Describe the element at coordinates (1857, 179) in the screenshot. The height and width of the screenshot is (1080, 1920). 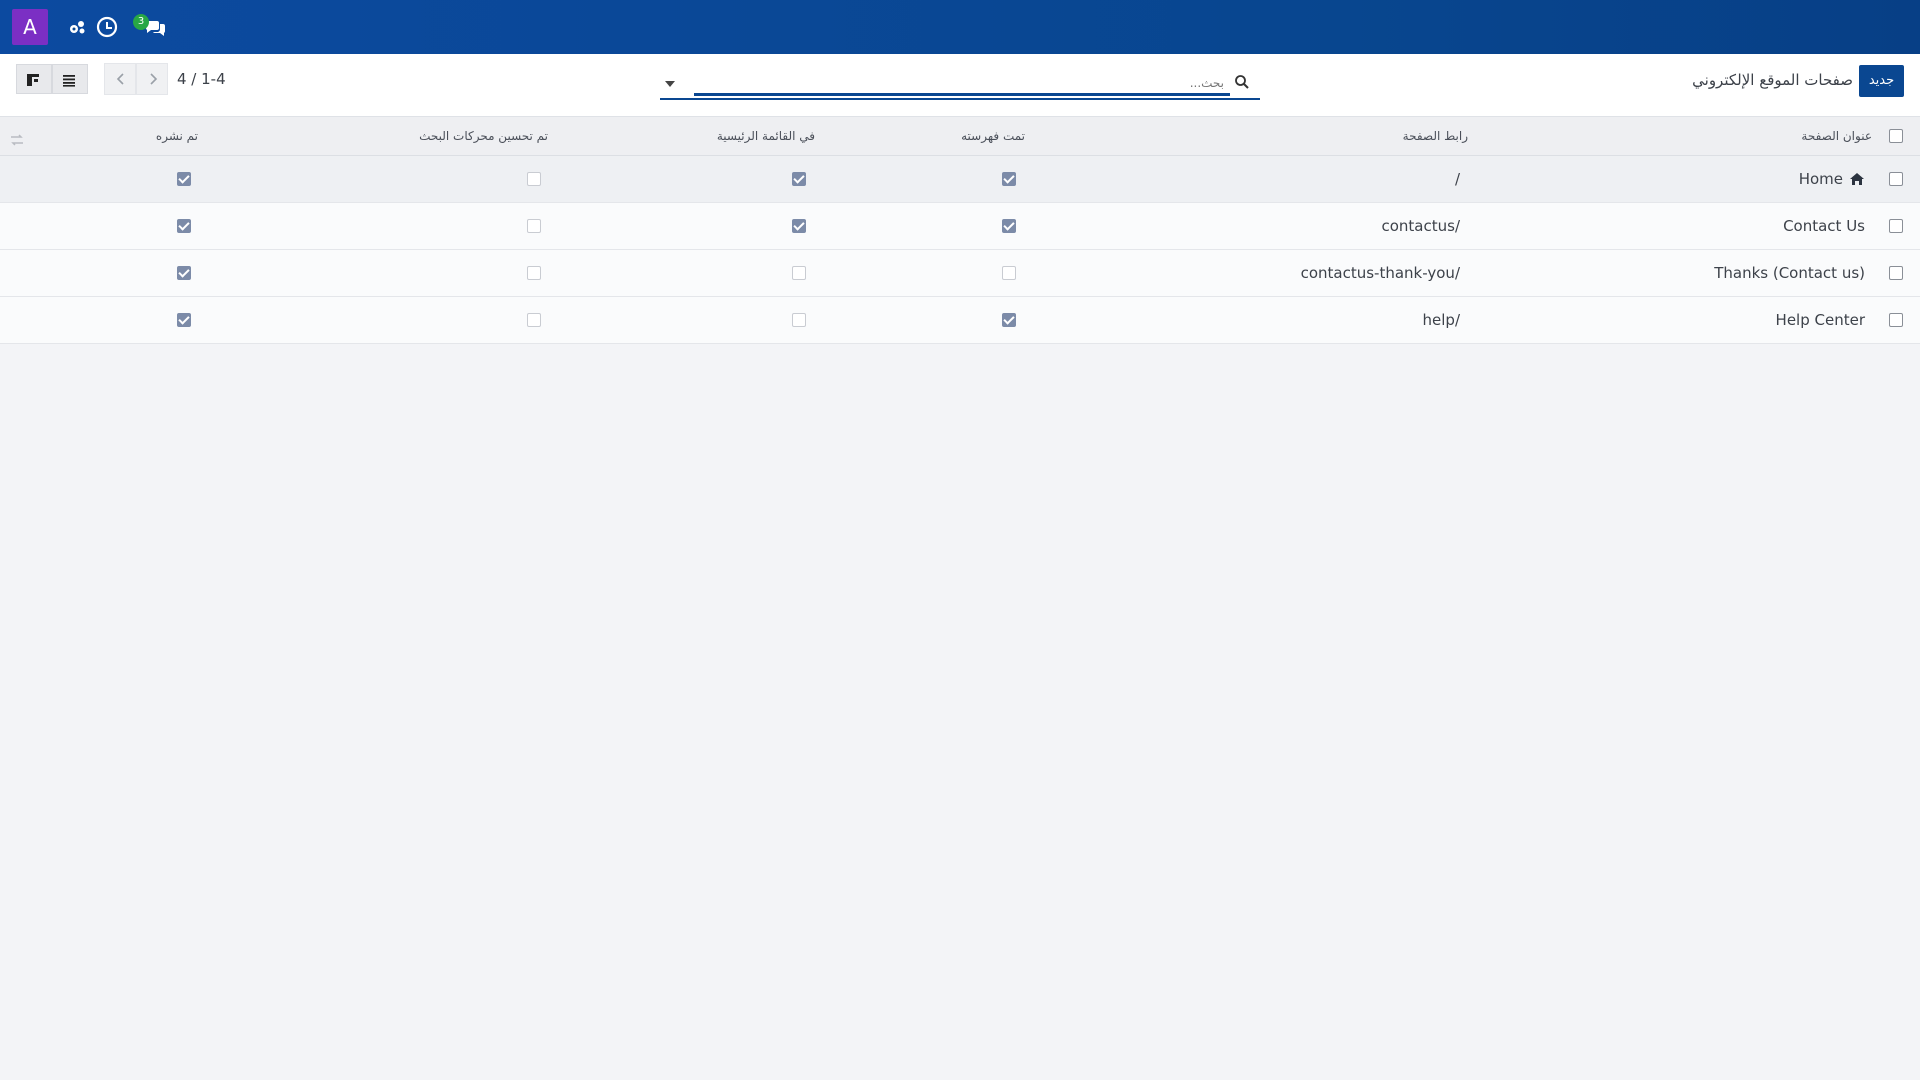
I see `home-icon` at that location.